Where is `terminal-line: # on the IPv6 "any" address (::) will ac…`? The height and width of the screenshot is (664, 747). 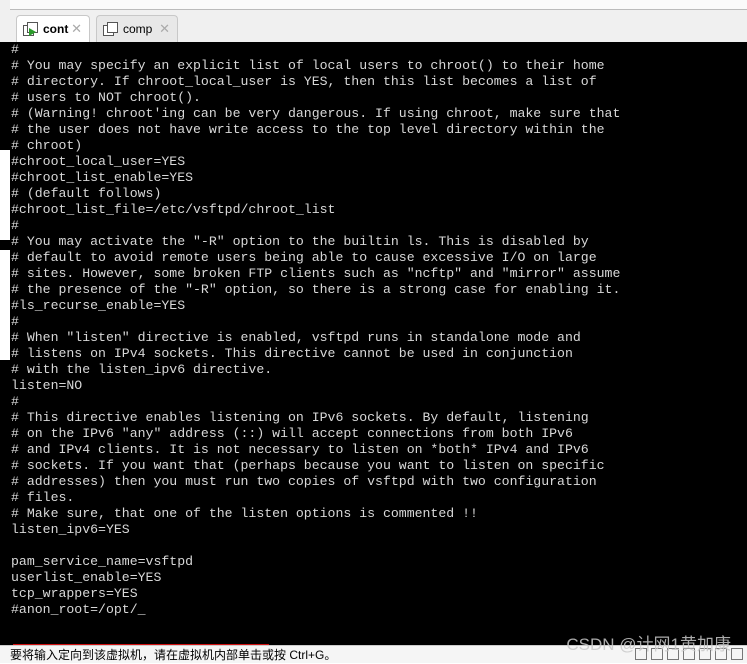
terminal-line: # on the IPv6 "any" address (::) will ac… is located at coordinates (292, 433).